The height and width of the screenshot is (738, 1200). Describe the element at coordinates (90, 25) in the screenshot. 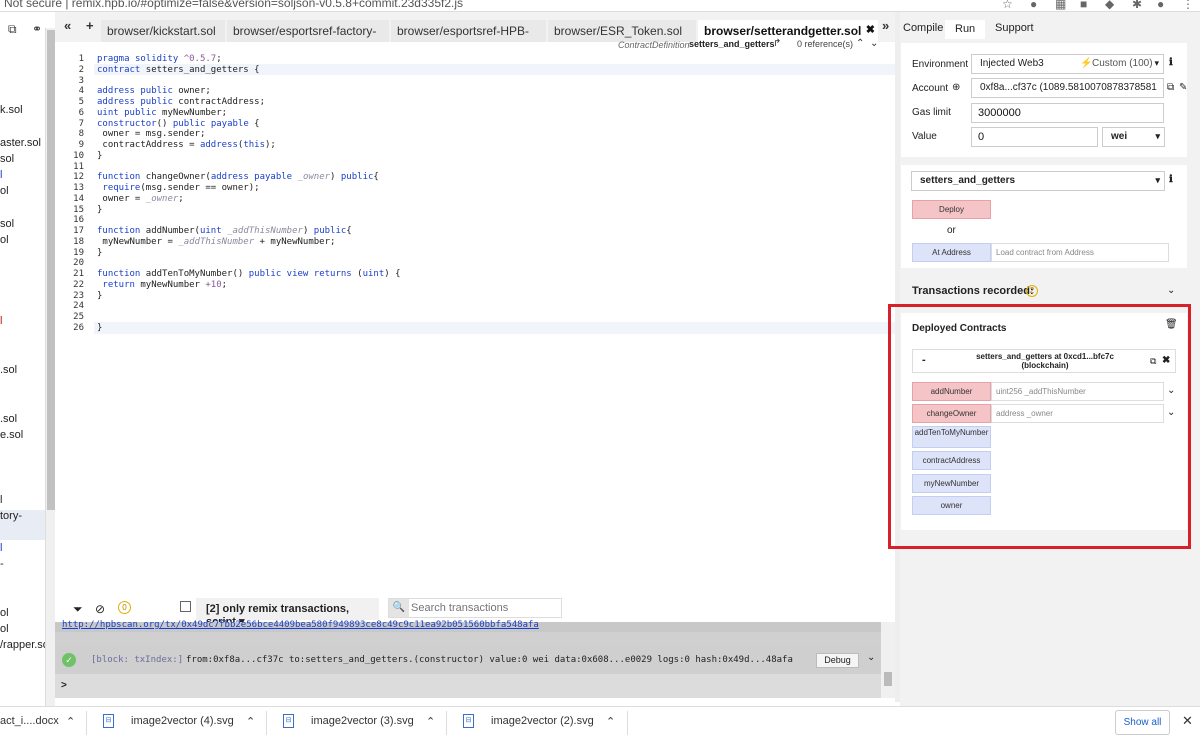

I see `new-file-icon: +` at that location.